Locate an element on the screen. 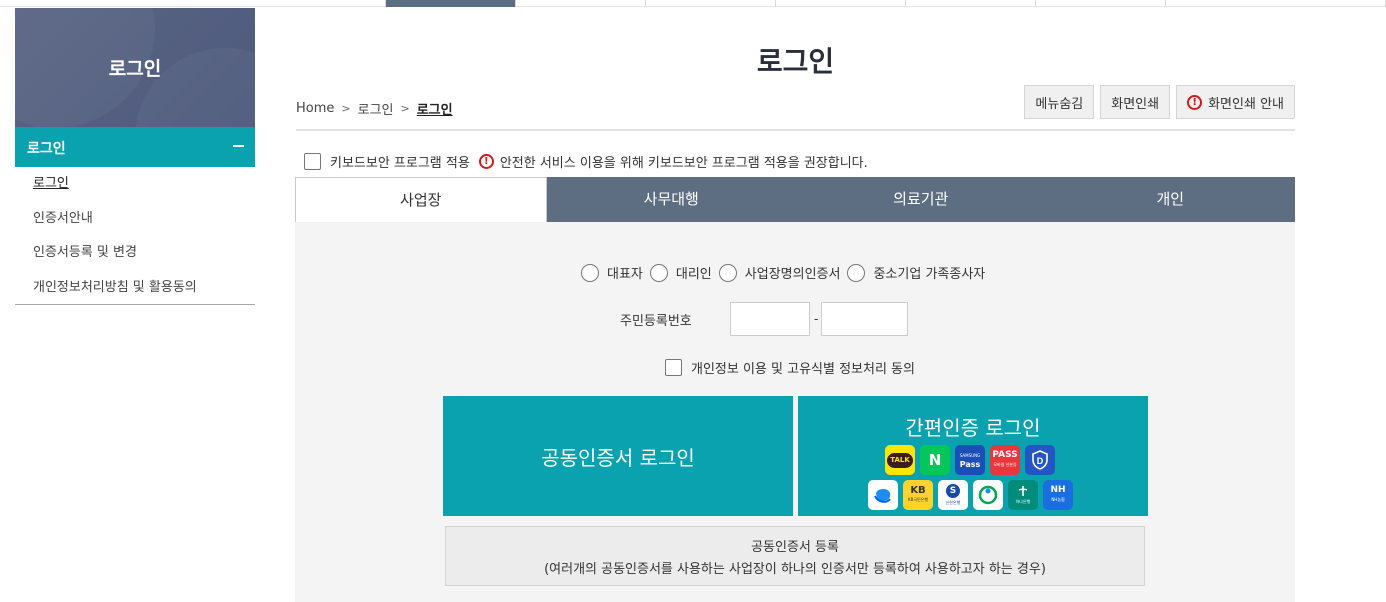  cert-login-label: 공동인증서 로그인 is located at coordinates (618, 457).